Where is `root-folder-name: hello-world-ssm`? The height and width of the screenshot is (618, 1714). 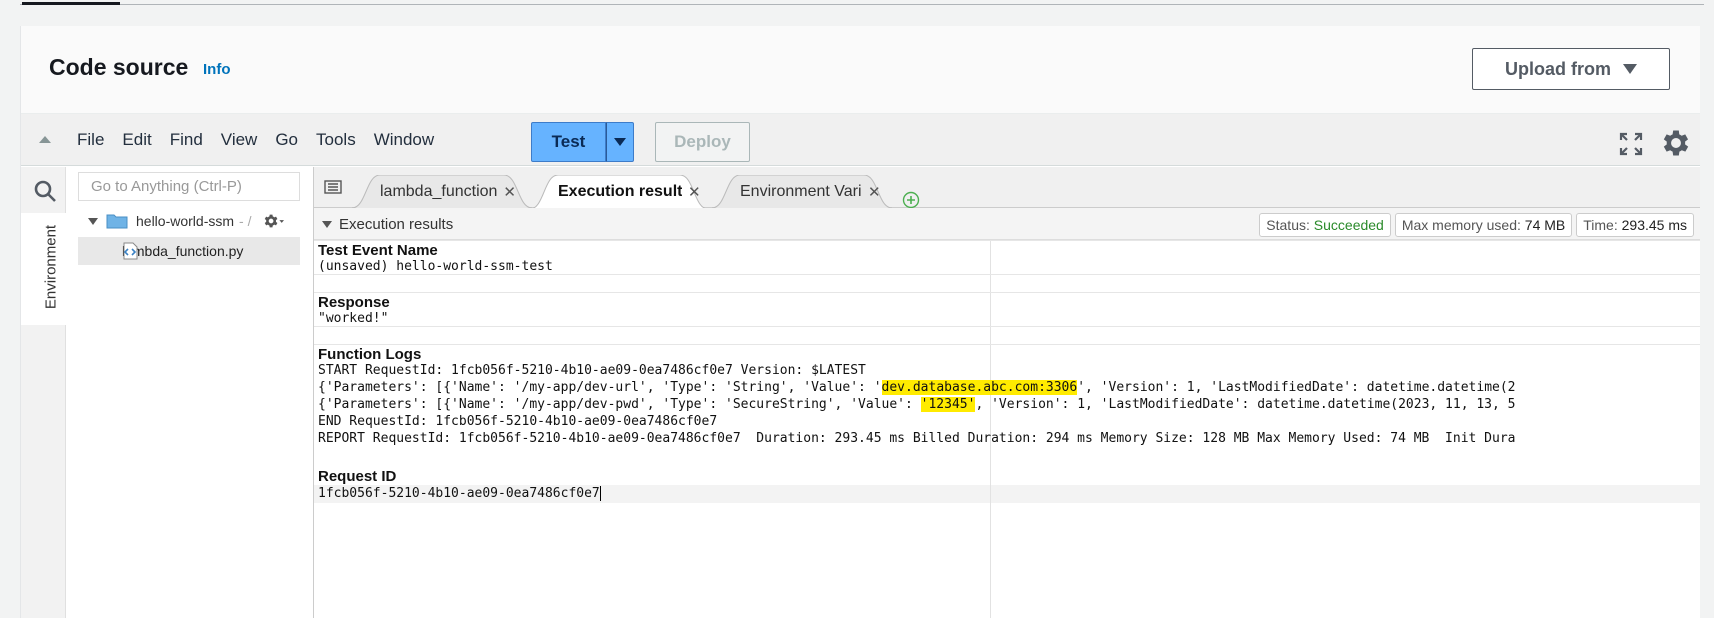 root-folder-name: hello-world-ssm is located at coordinates (185, 221).